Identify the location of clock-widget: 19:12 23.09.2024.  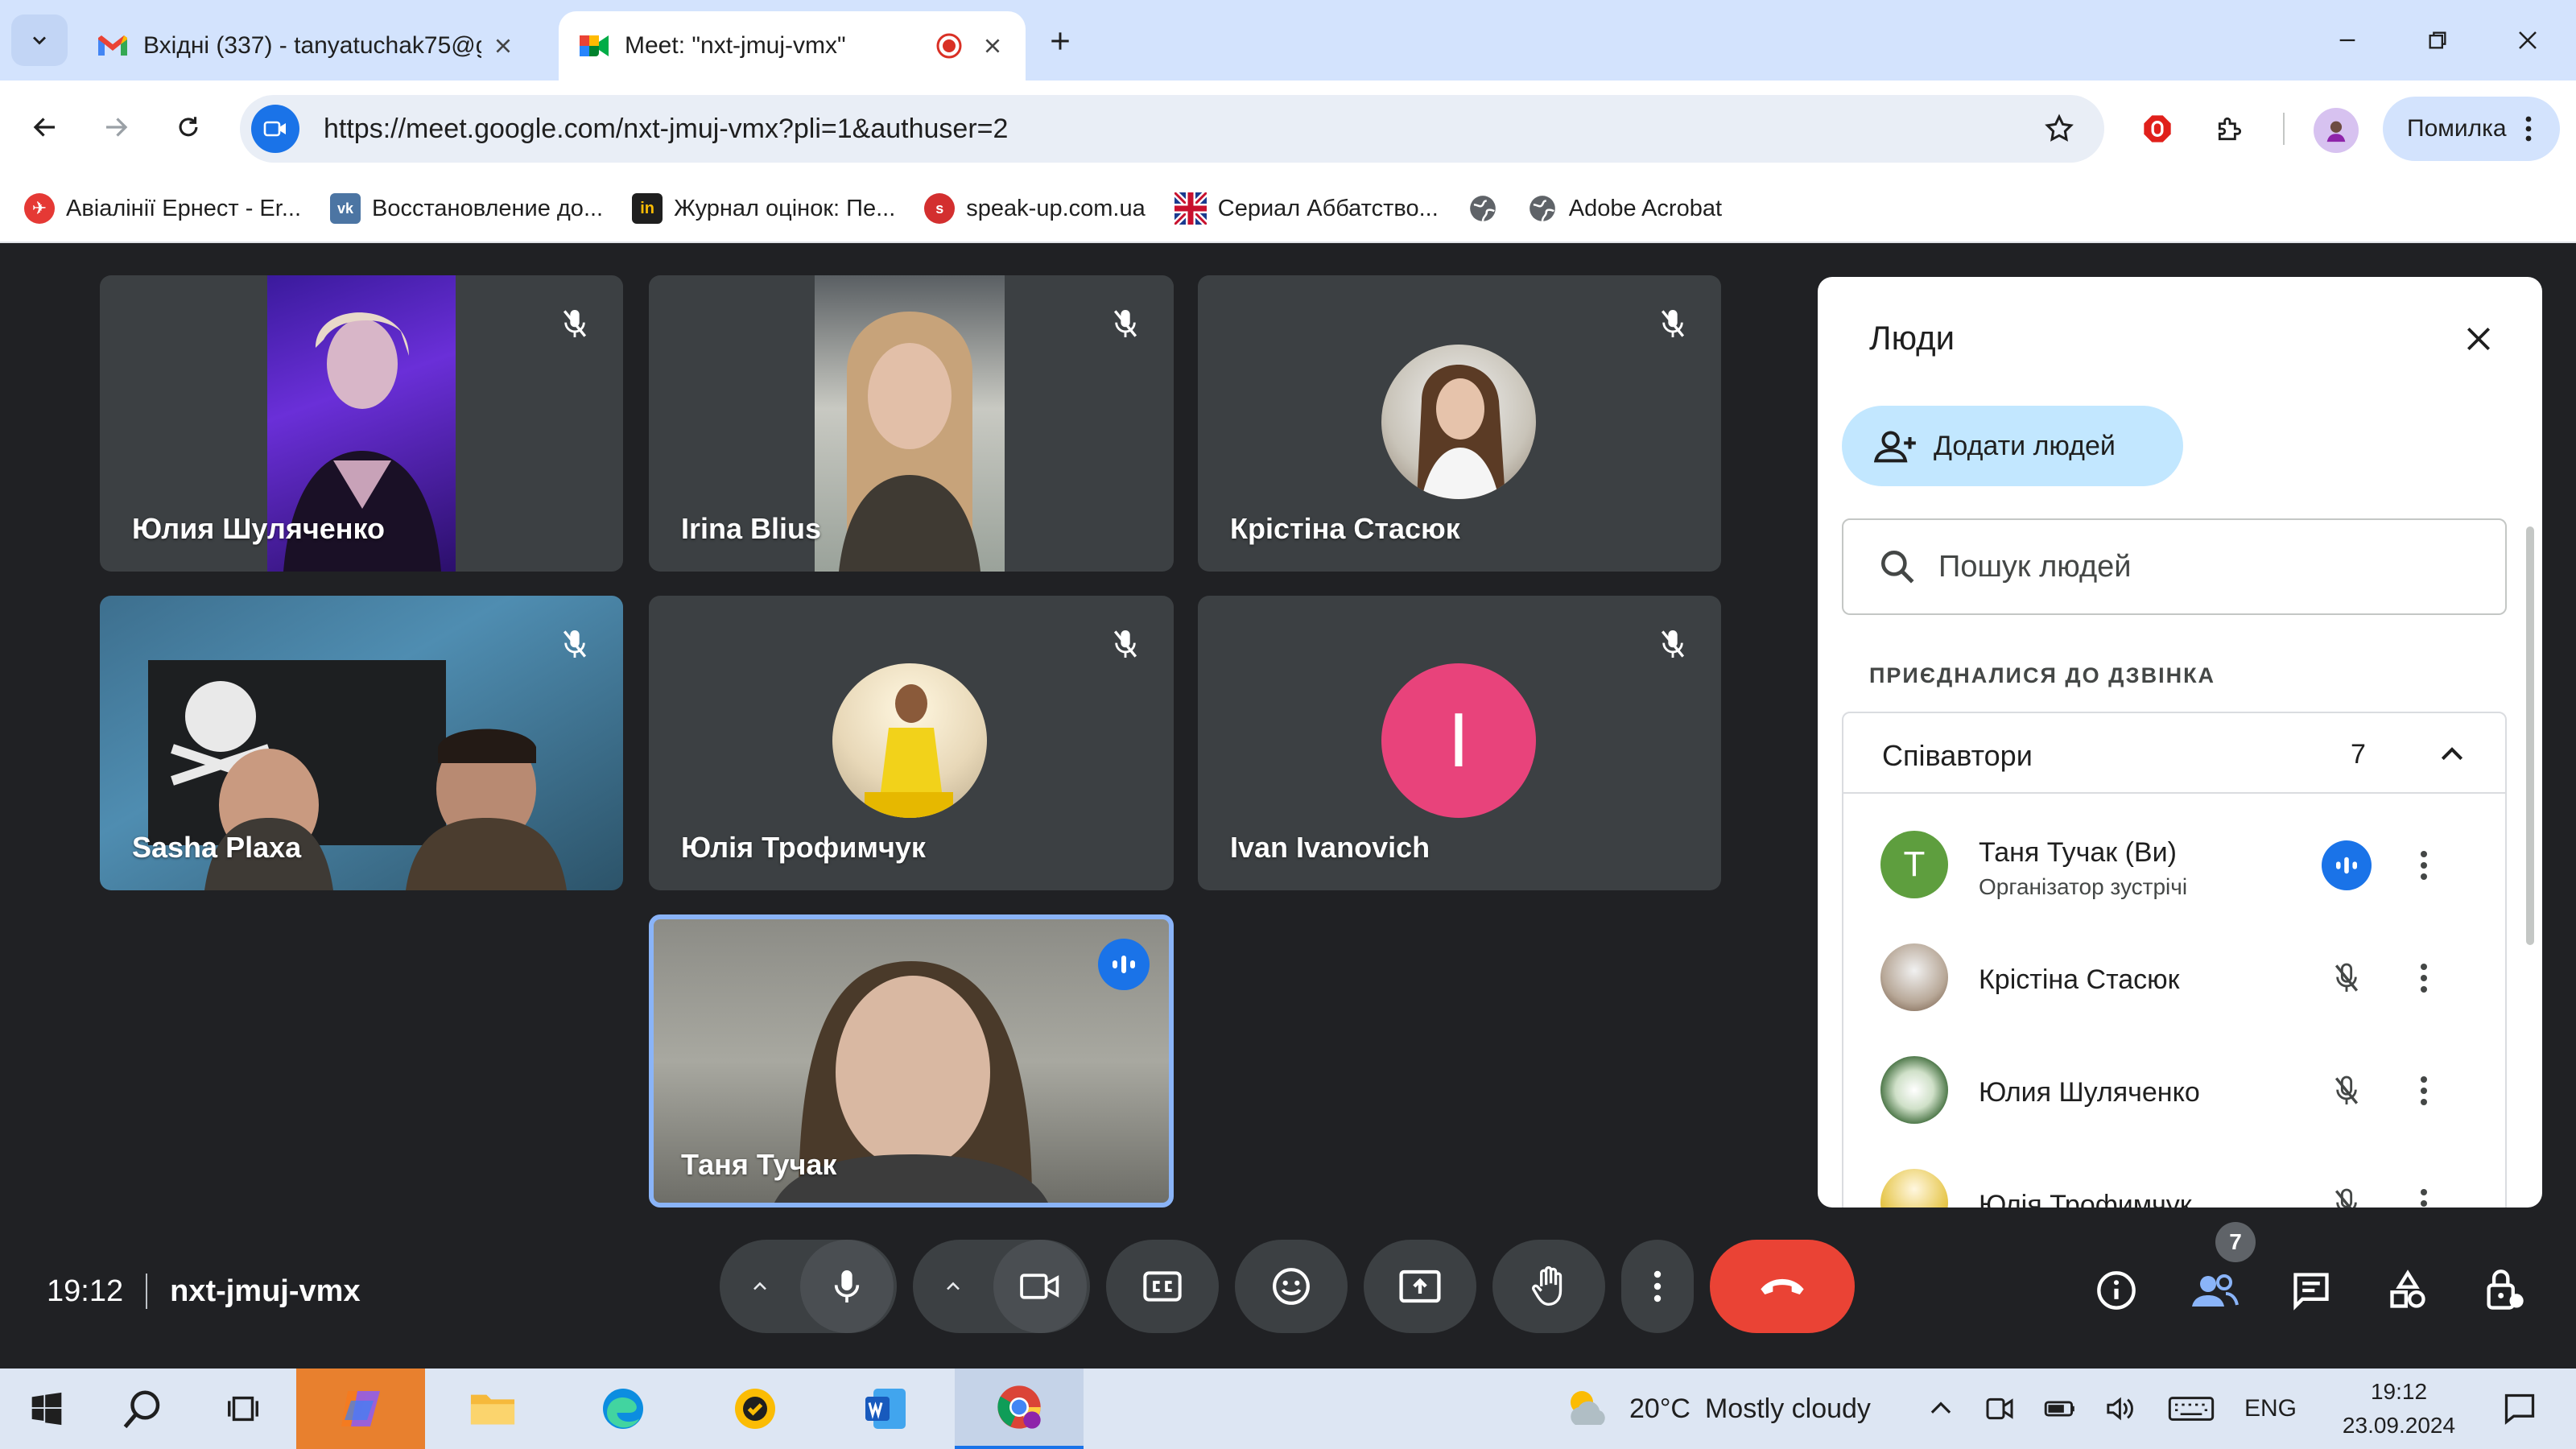
(2398, 1409).